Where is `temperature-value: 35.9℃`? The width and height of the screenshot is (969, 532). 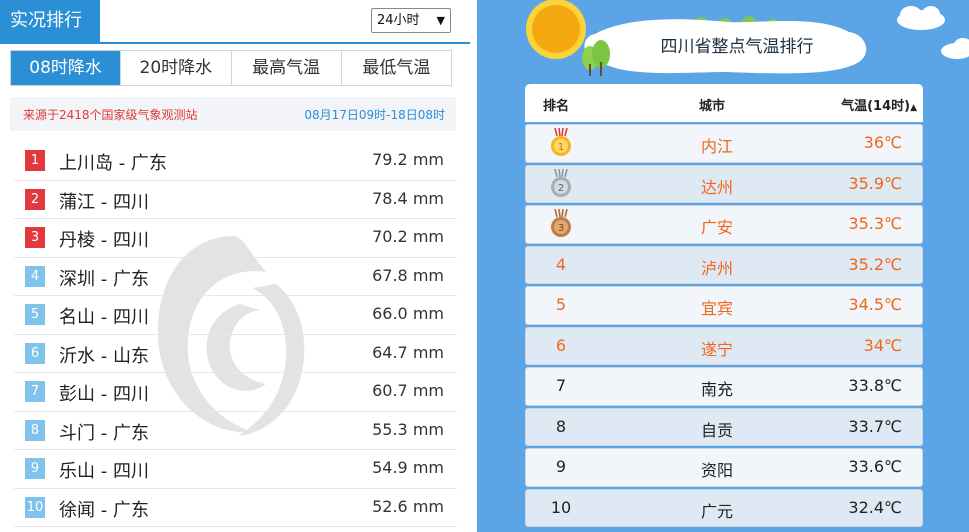
temperature-value: 35.9℃ is located at coordinates (875, 183).